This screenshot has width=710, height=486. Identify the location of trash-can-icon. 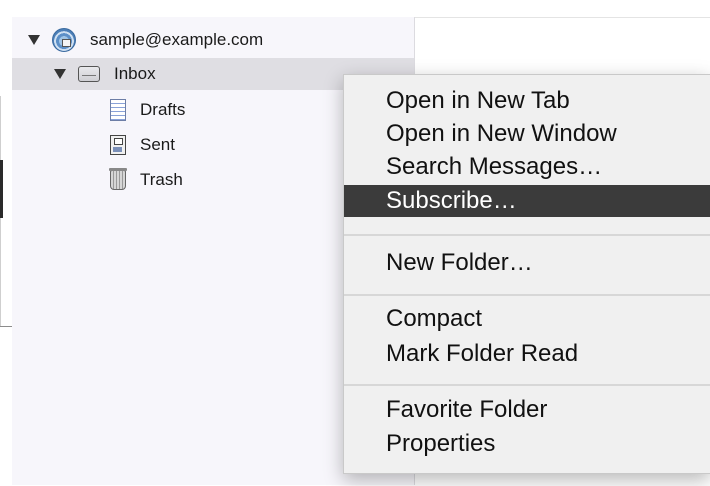
(118, 179).